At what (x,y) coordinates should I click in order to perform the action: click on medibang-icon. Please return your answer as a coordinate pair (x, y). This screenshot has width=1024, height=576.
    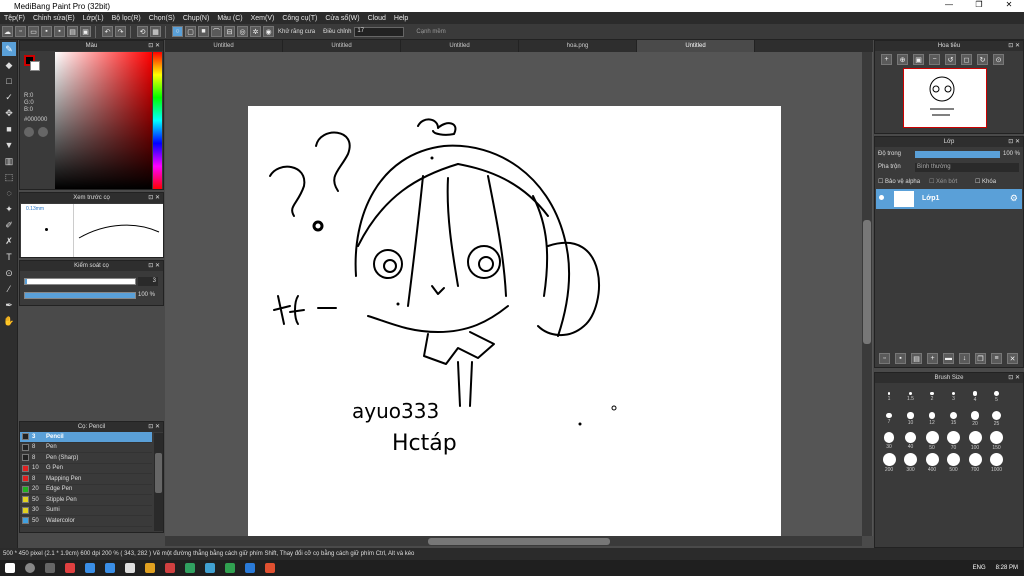
    Looking at the image, I should click on (270, 568).